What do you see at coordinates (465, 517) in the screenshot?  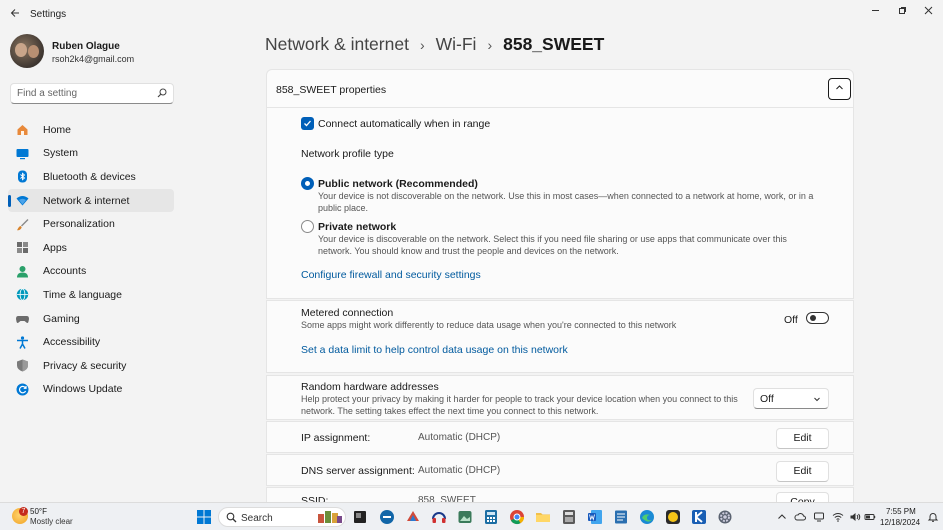 I see `photos-icon` at bounding box center [465, 517].